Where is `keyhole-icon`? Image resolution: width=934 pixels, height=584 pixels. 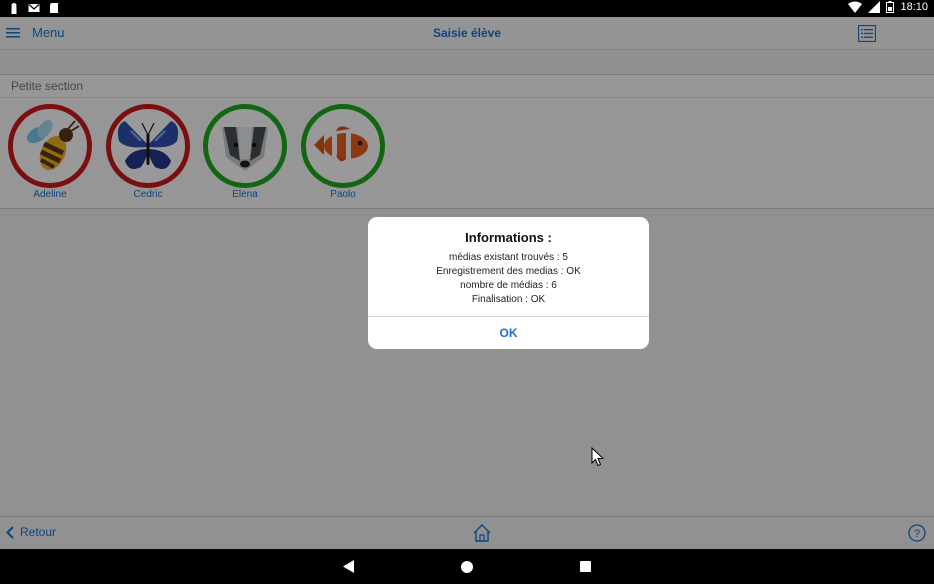
keyhole-icon is located at coordinates (14, 8).